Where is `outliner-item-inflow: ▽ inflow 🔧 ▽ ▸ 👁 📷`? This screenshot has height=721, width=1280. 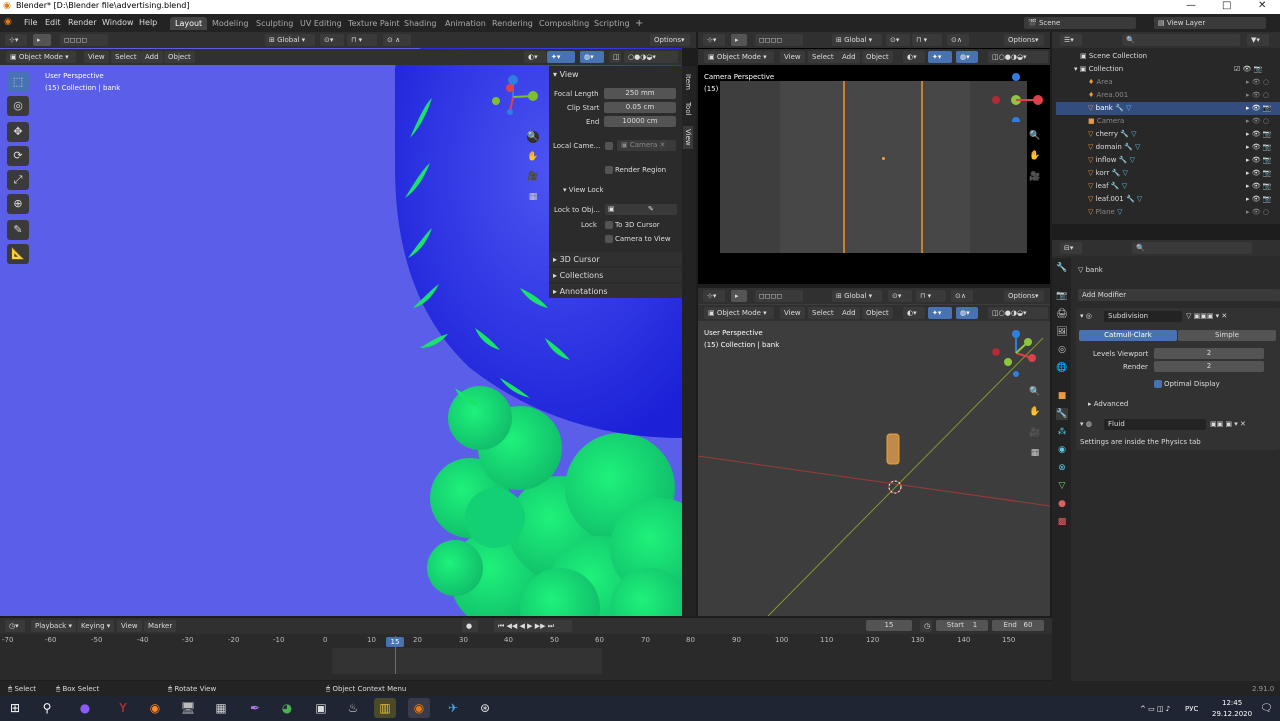 outliner-item-inflow: ▽ inflow 🔧 ▽ ▸ 👁 📷 is located at coordinates (1168, 160).